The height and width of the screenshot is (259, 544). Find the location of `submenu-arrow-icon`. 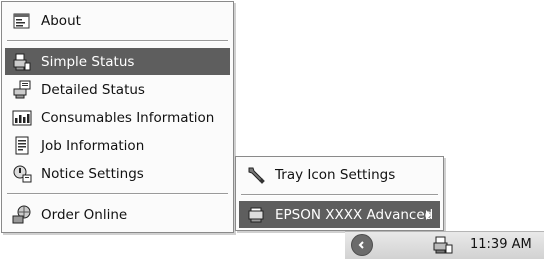

submenu-arrow-icon is located at coordinates (428, 215).